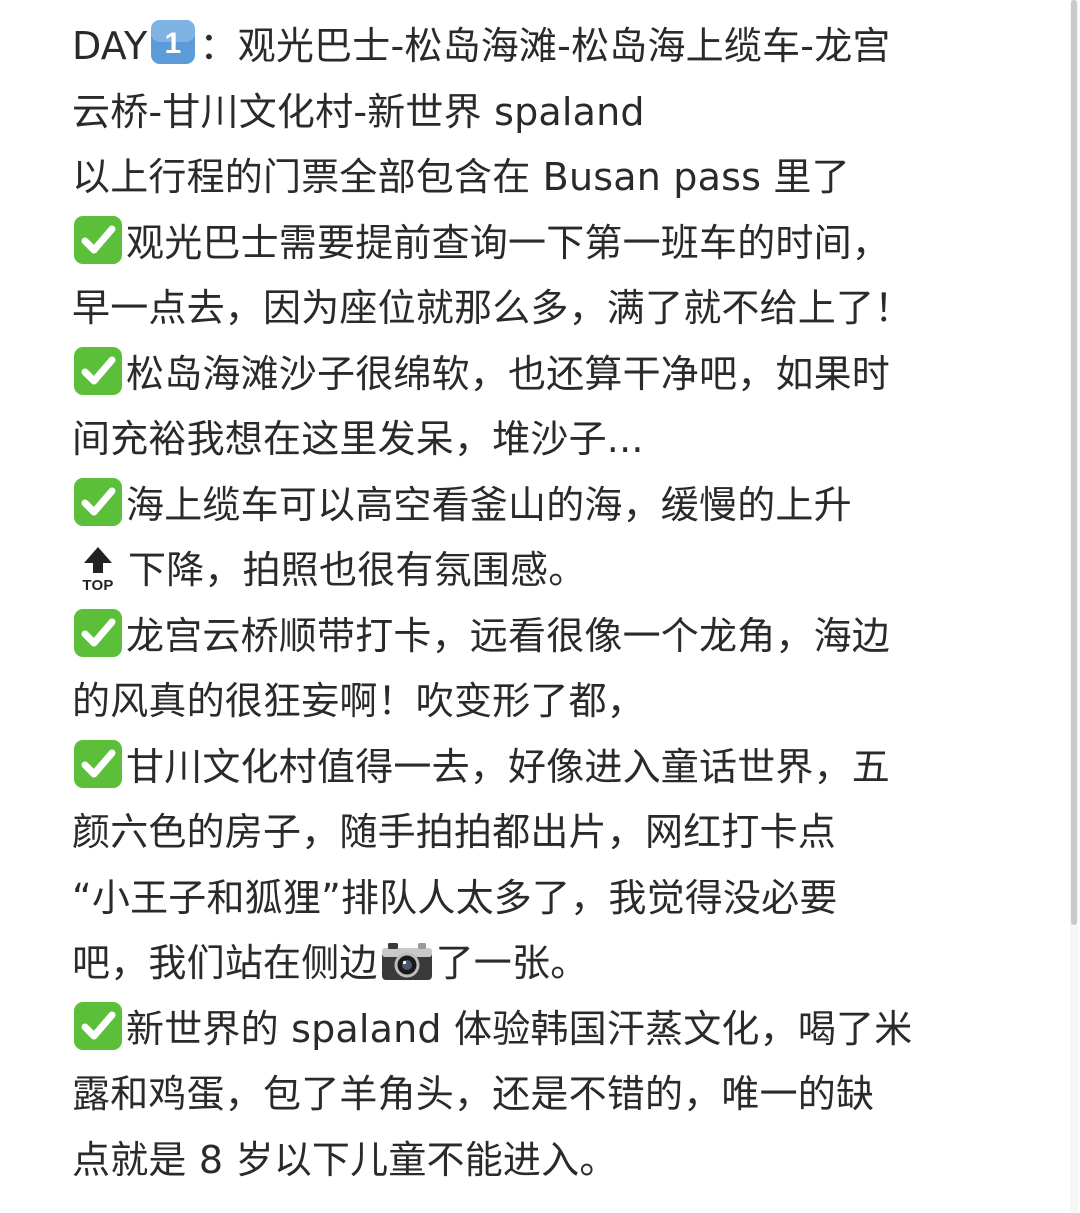 The image size is (1080, 1213). What do you see at coordinates (454, 832) in the screenshot?
I see `note-line-13: 颜六色的房子，随手拍拍都出片，网红打卡点` at bounding box center [454, 832].